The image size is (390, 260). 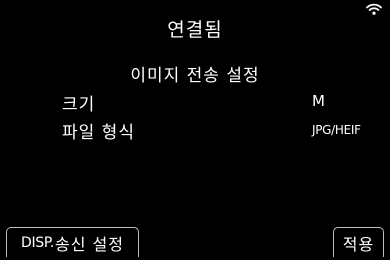 I want to click on setting-value-file-format: JPG/HEIF, so click(x=336, y=130).